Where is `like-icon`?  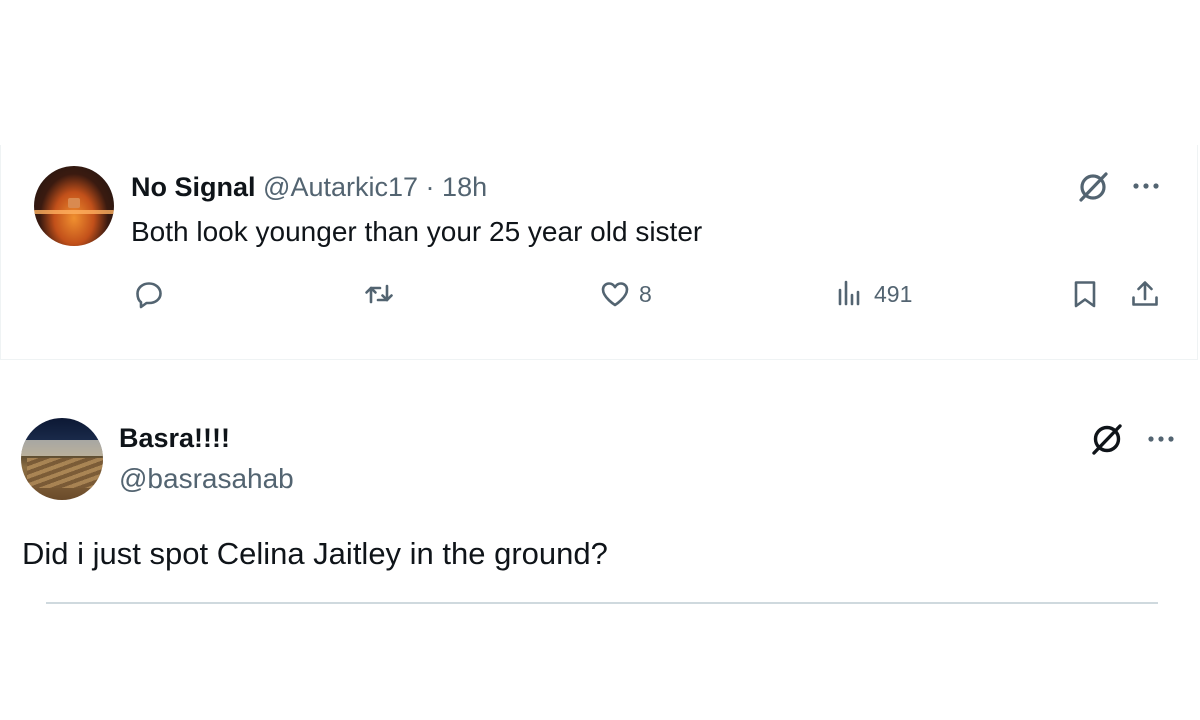 like-icon is located at coordinates (615, 294).